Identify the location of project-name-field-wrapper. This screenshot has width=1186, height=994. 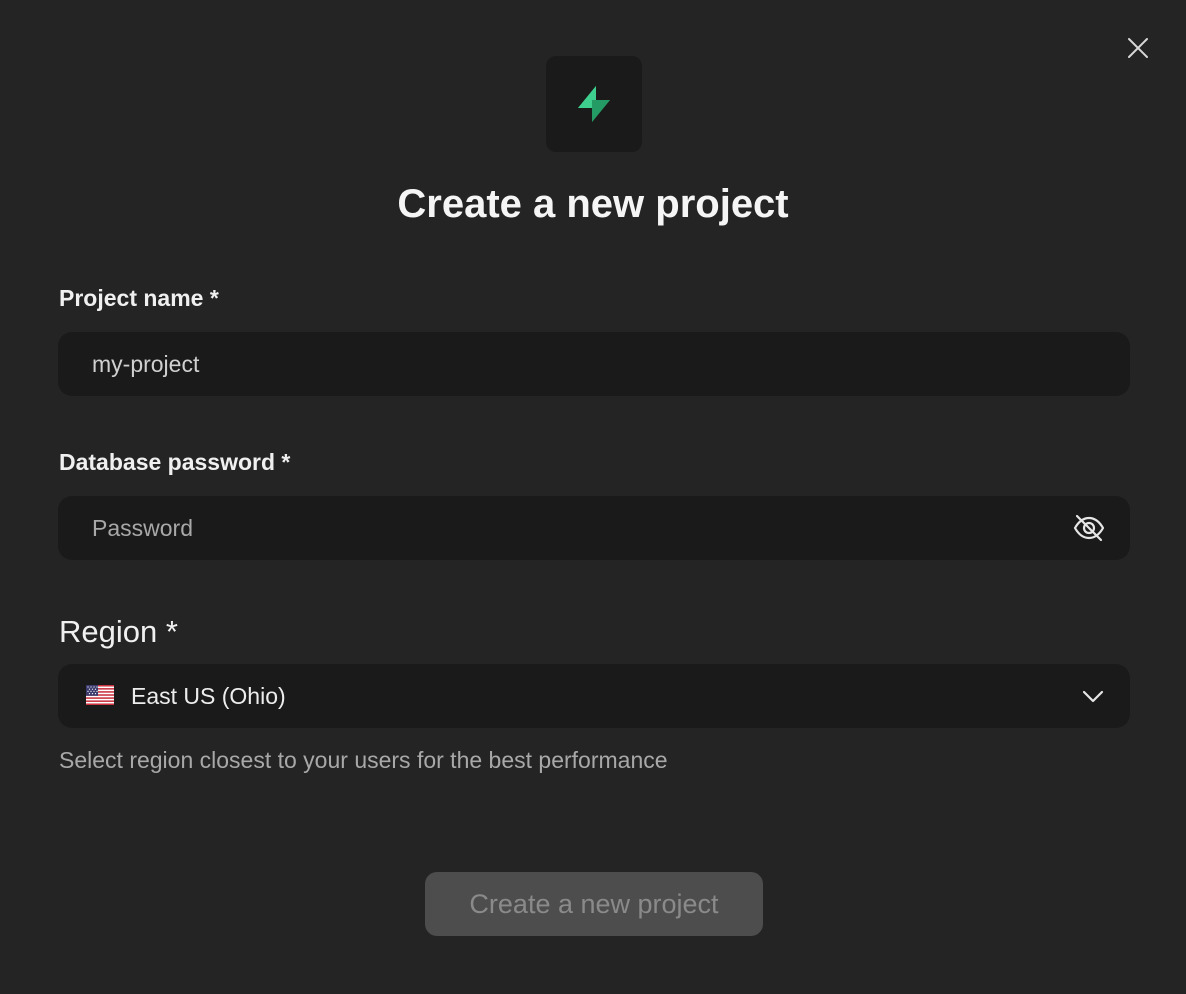
(594, 364).